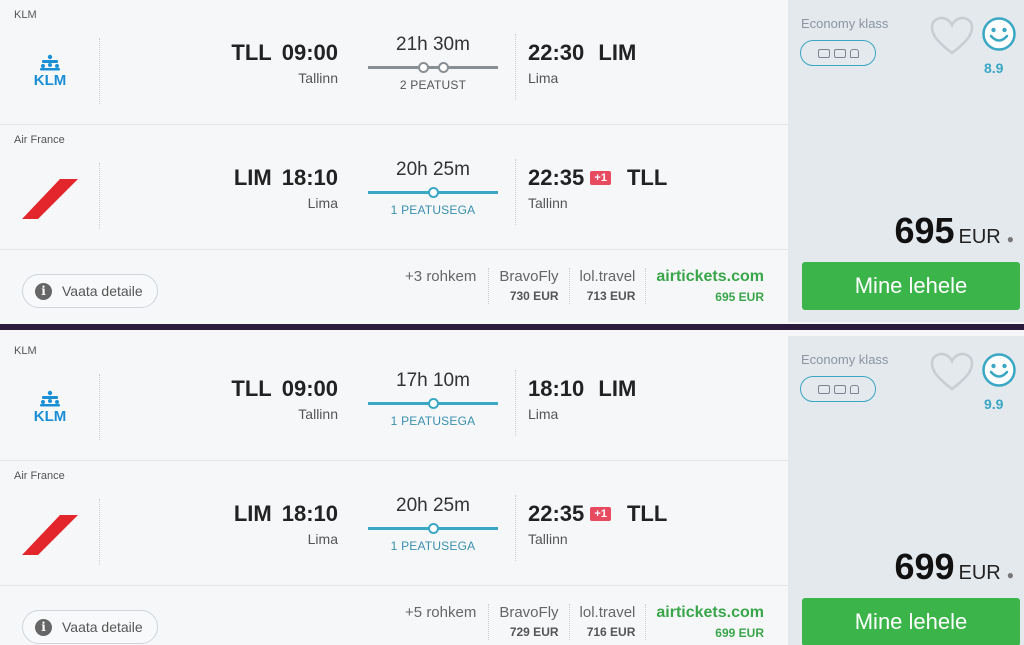 The image size is (1024, 645). I want to click on provider-option: BravoFly 729 EUR, so click(528, 622).